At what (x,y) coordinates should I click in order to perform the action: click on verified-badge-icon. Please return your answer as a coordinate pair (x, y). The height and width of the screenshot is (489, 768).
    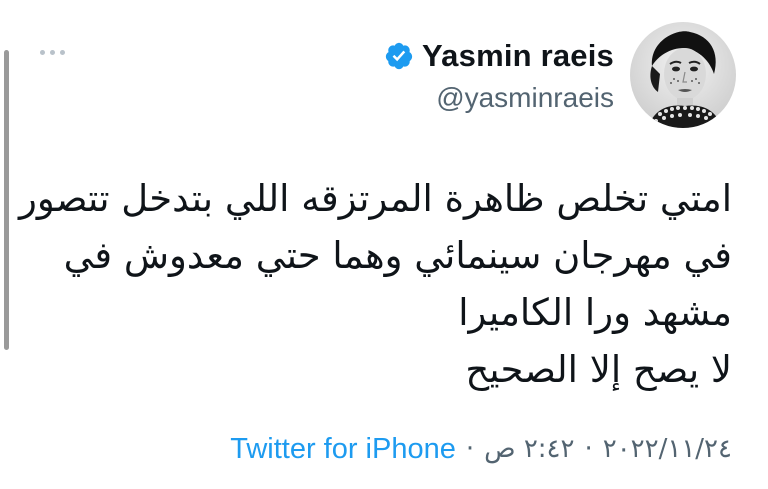
    Looking at the image, I should click on (399, 56).